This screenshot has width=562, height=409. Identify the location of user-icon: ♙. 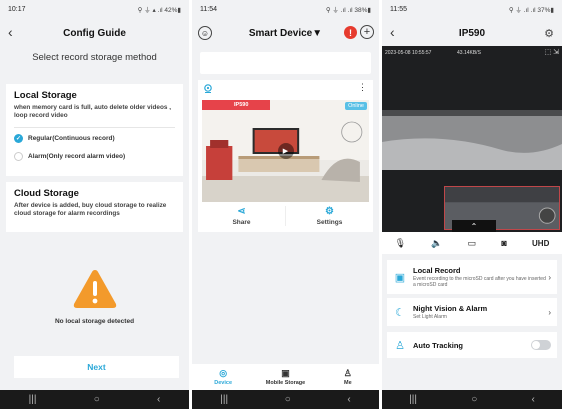
(347, 373).